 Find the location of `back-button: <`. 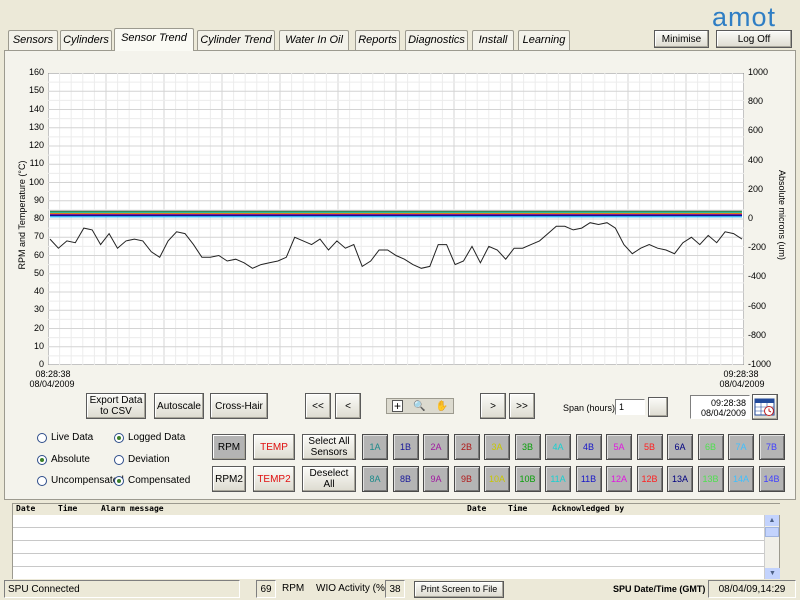

back-button: < is located at coordinates (348, 406).